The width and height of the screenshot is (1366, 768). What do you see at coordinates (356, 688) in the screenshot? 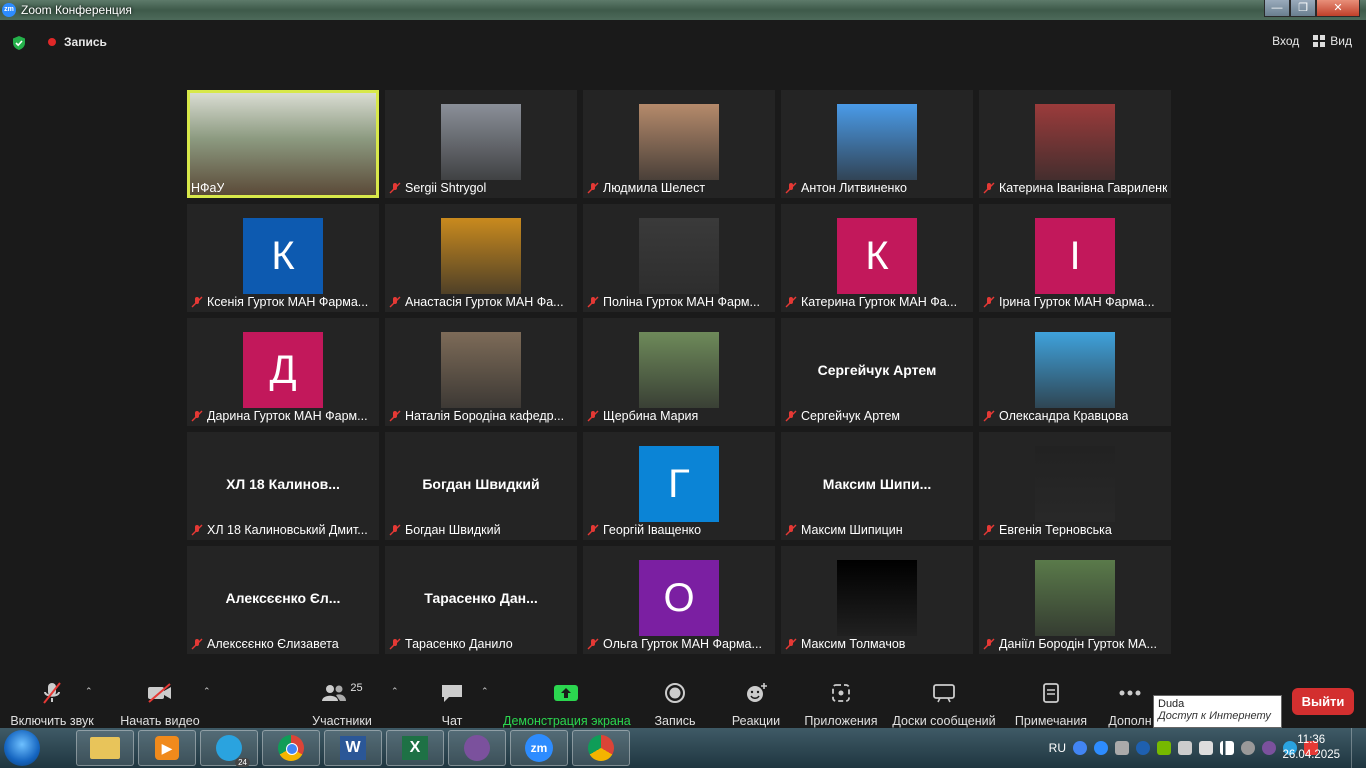
I see `participants-count: 25` at bounding box center [356, 688].